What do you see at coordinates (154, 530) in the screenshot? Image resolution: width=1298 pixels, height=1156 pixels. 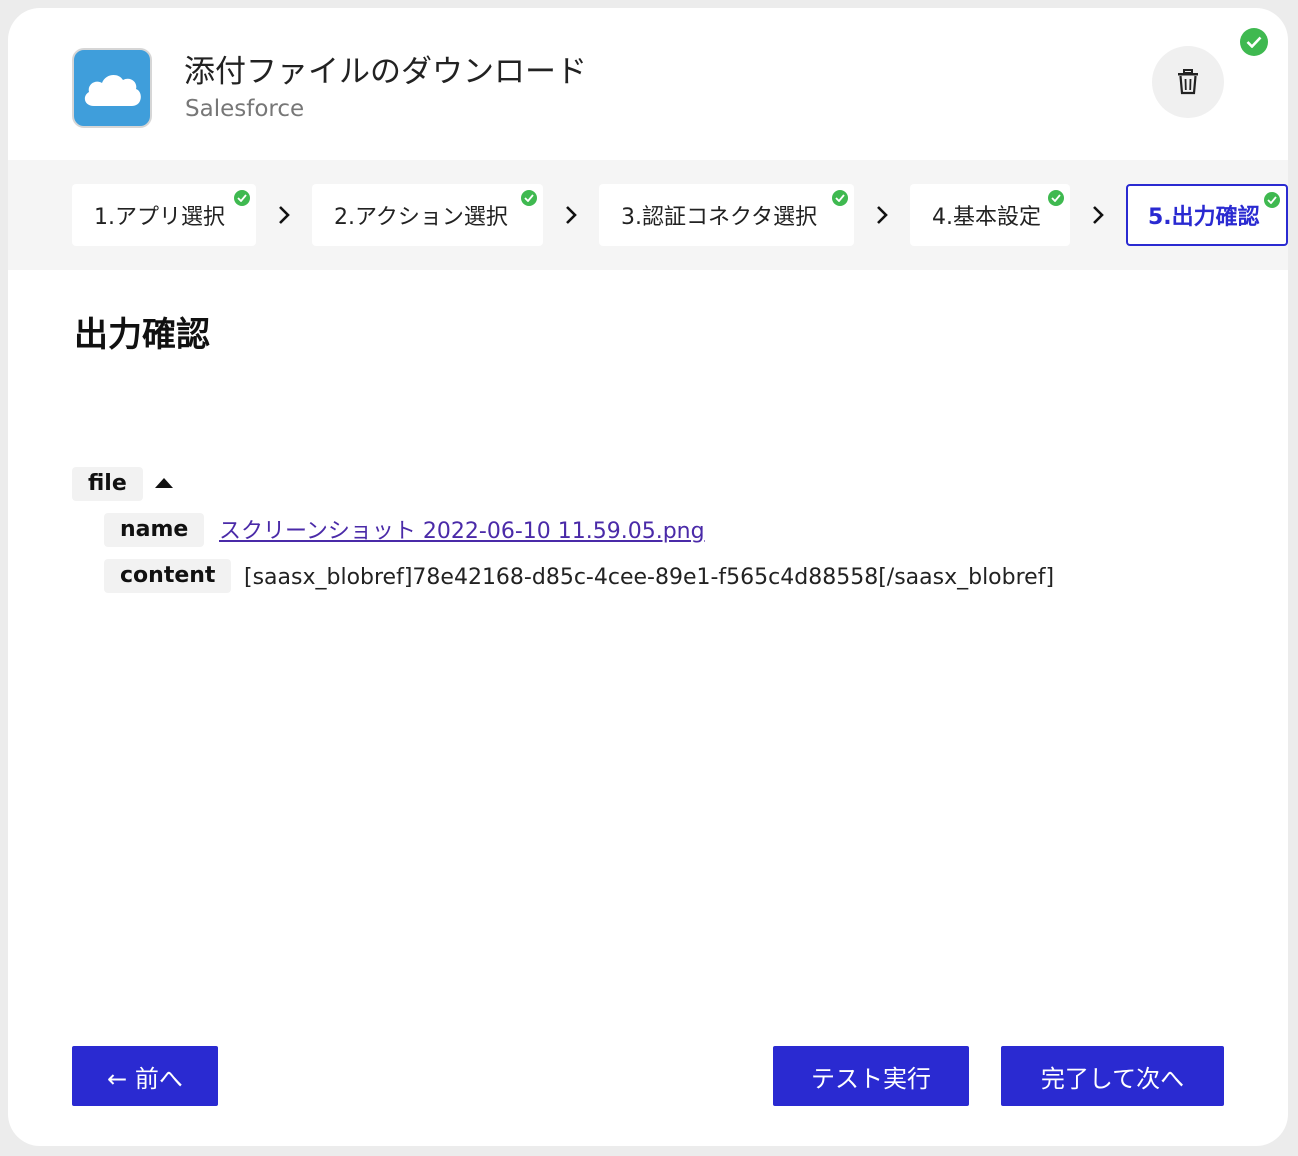 I see `output-key-name: name` at bounding box center [154, 530].